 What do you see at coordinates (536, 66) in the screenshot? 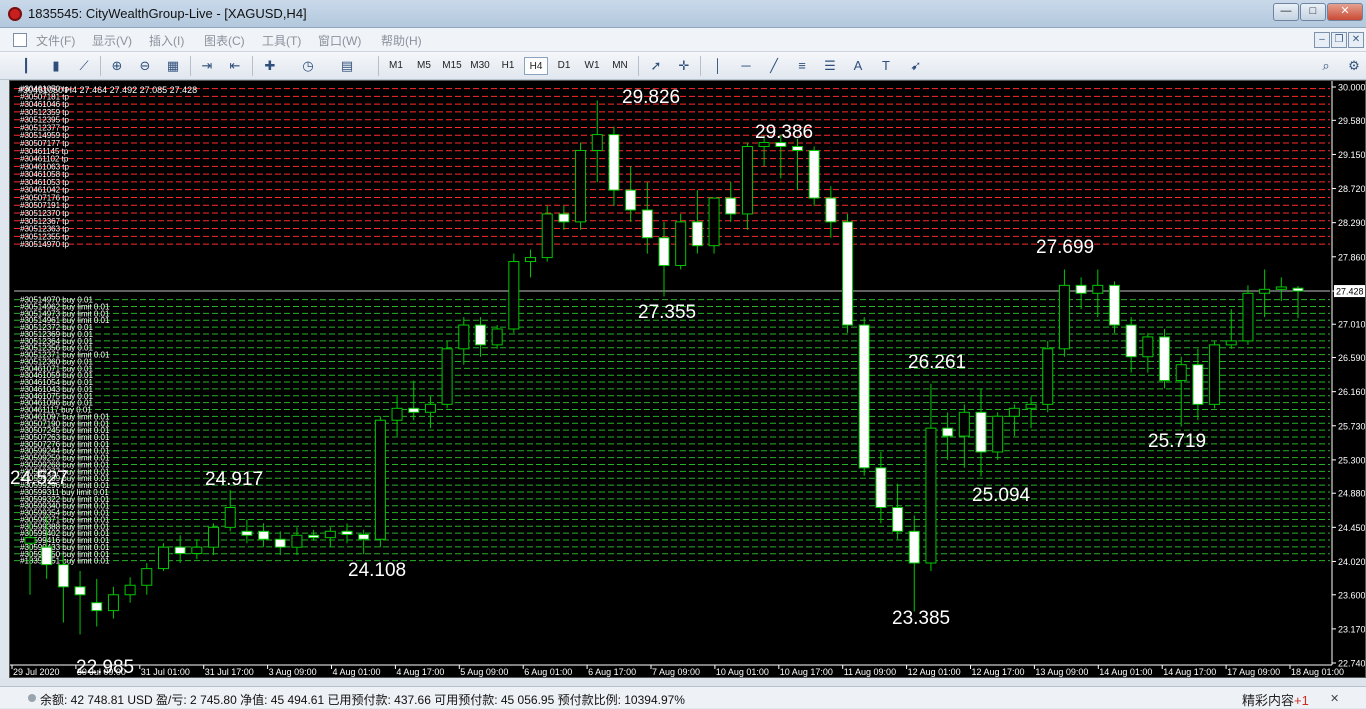
I see `timeframe-h4: H4` at bounding box center [536, 66].